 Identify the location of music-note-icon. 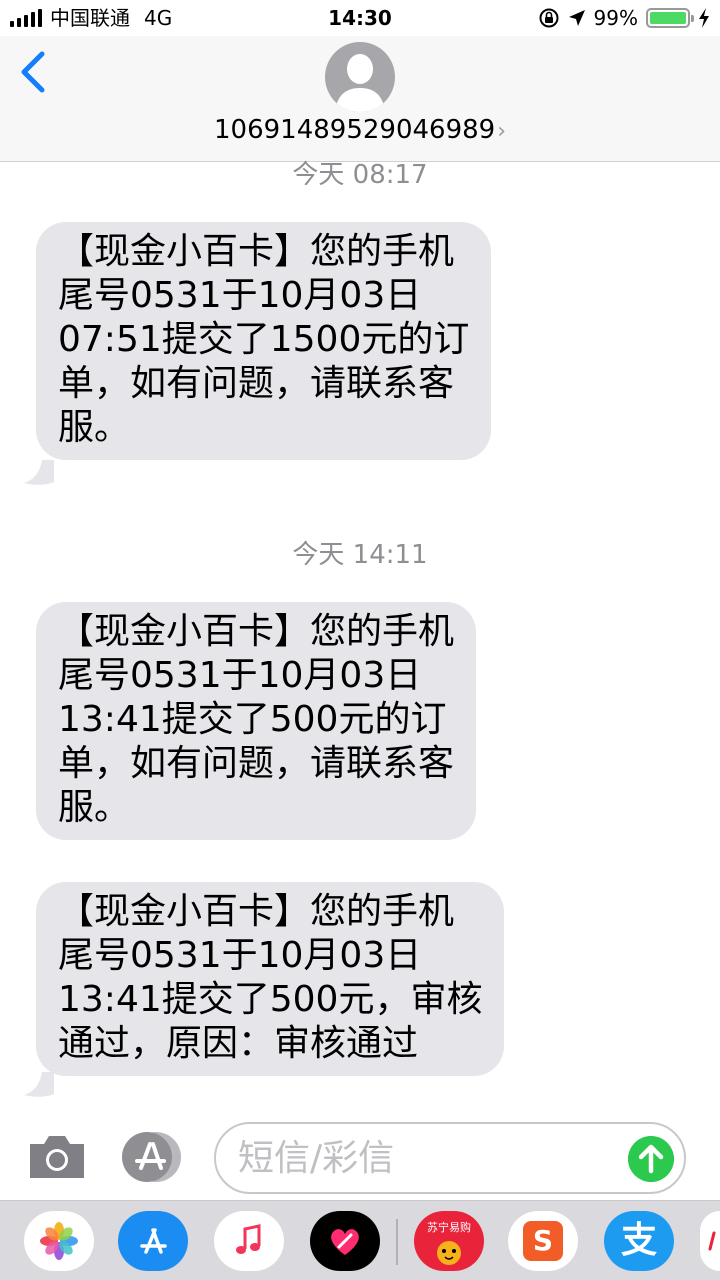
(248, 1239).